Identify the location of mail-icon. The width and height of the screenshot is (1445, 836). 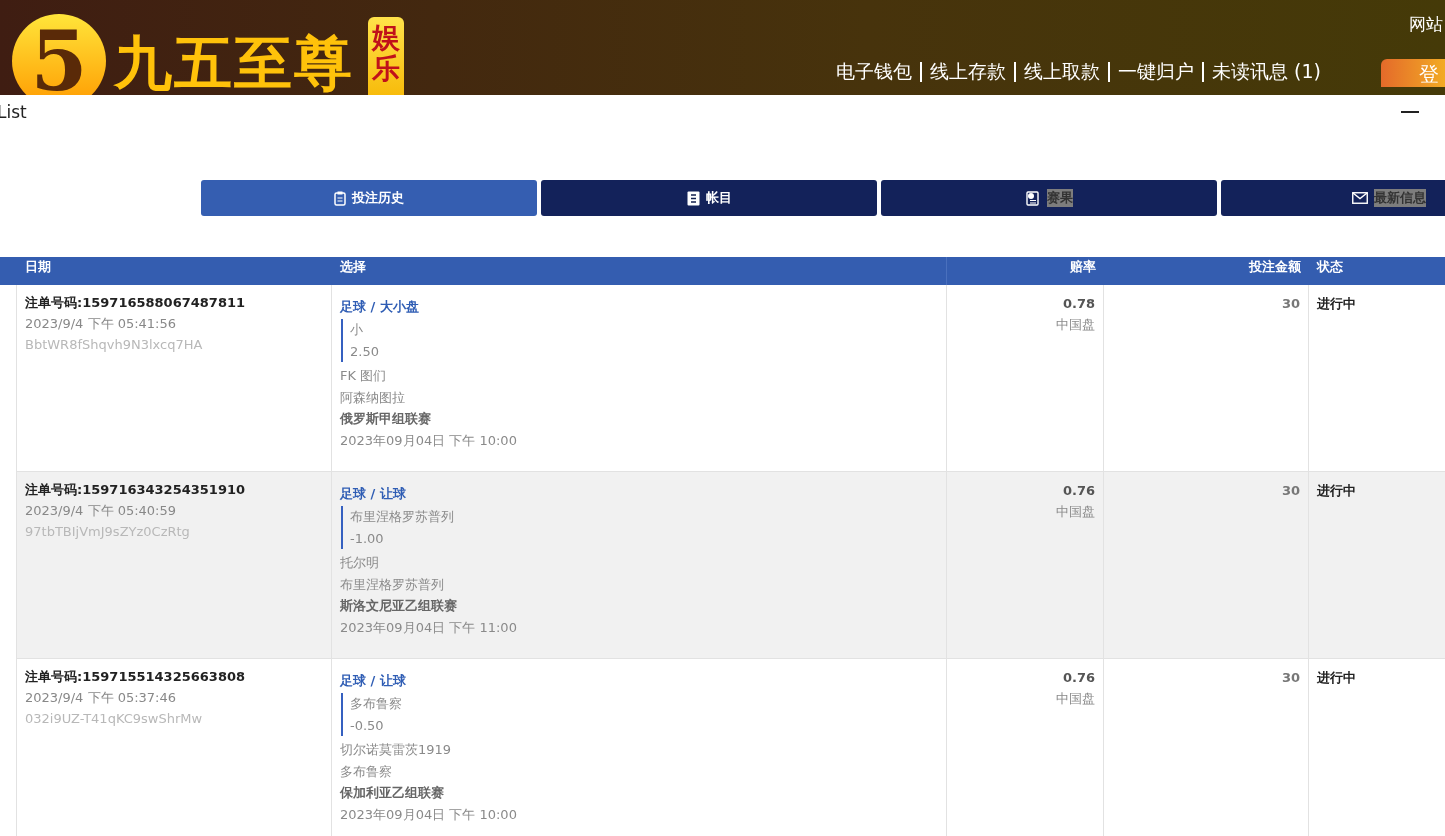
(1360, 198).